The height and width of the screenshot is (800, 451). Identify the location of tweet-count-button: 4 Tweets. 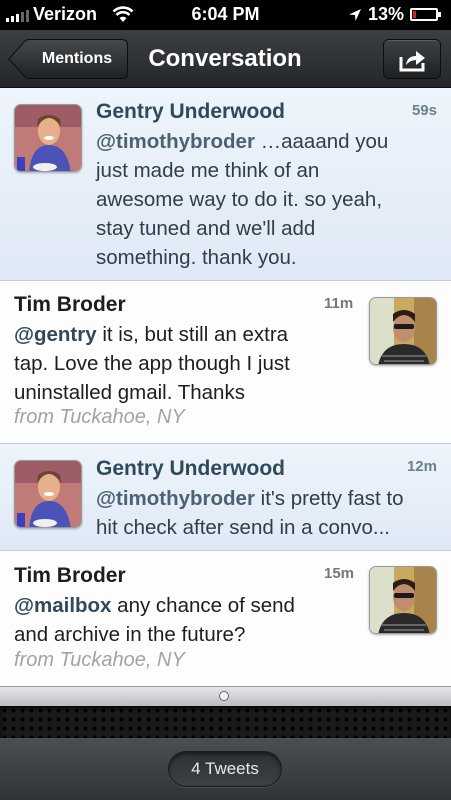
(225, 769).